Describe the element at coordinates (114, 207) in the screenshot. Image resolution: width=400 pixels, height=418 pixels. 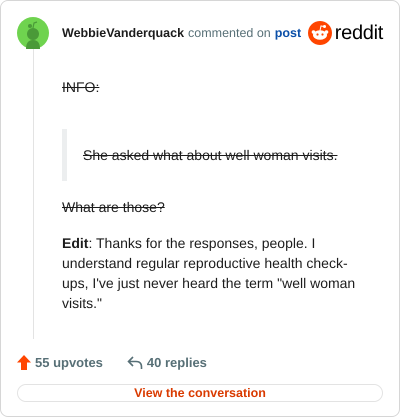
I see `comment-text: What are those?` at that location.